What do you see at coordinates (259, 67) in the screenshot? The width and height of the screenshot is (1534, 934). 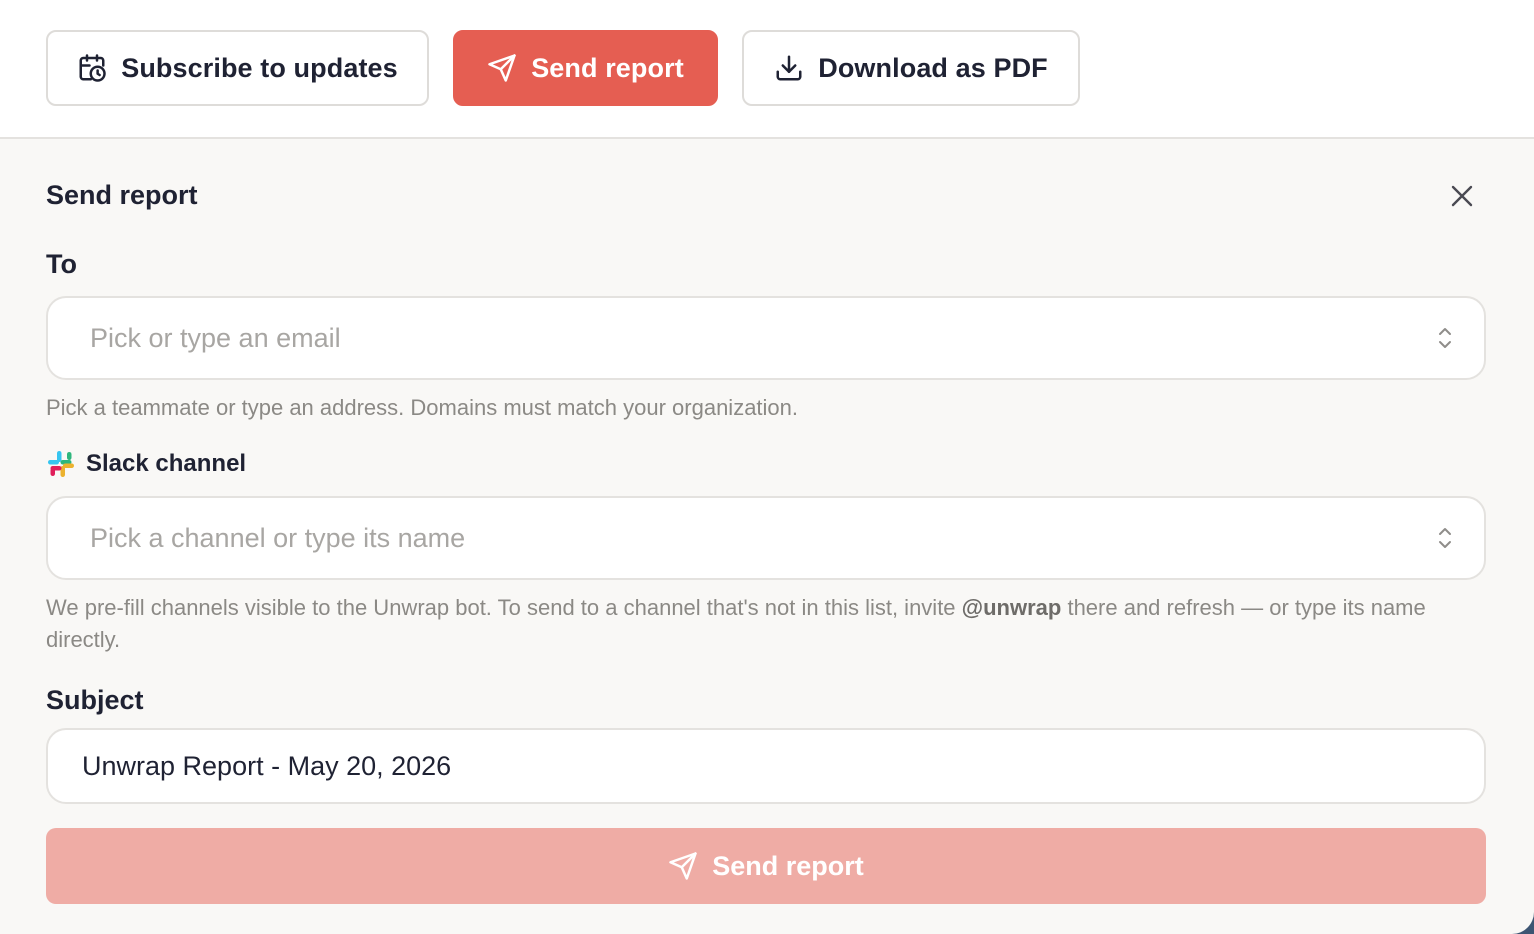 I see `subscribe-label: Subscribe to updates` at bounding box center [259, 67].